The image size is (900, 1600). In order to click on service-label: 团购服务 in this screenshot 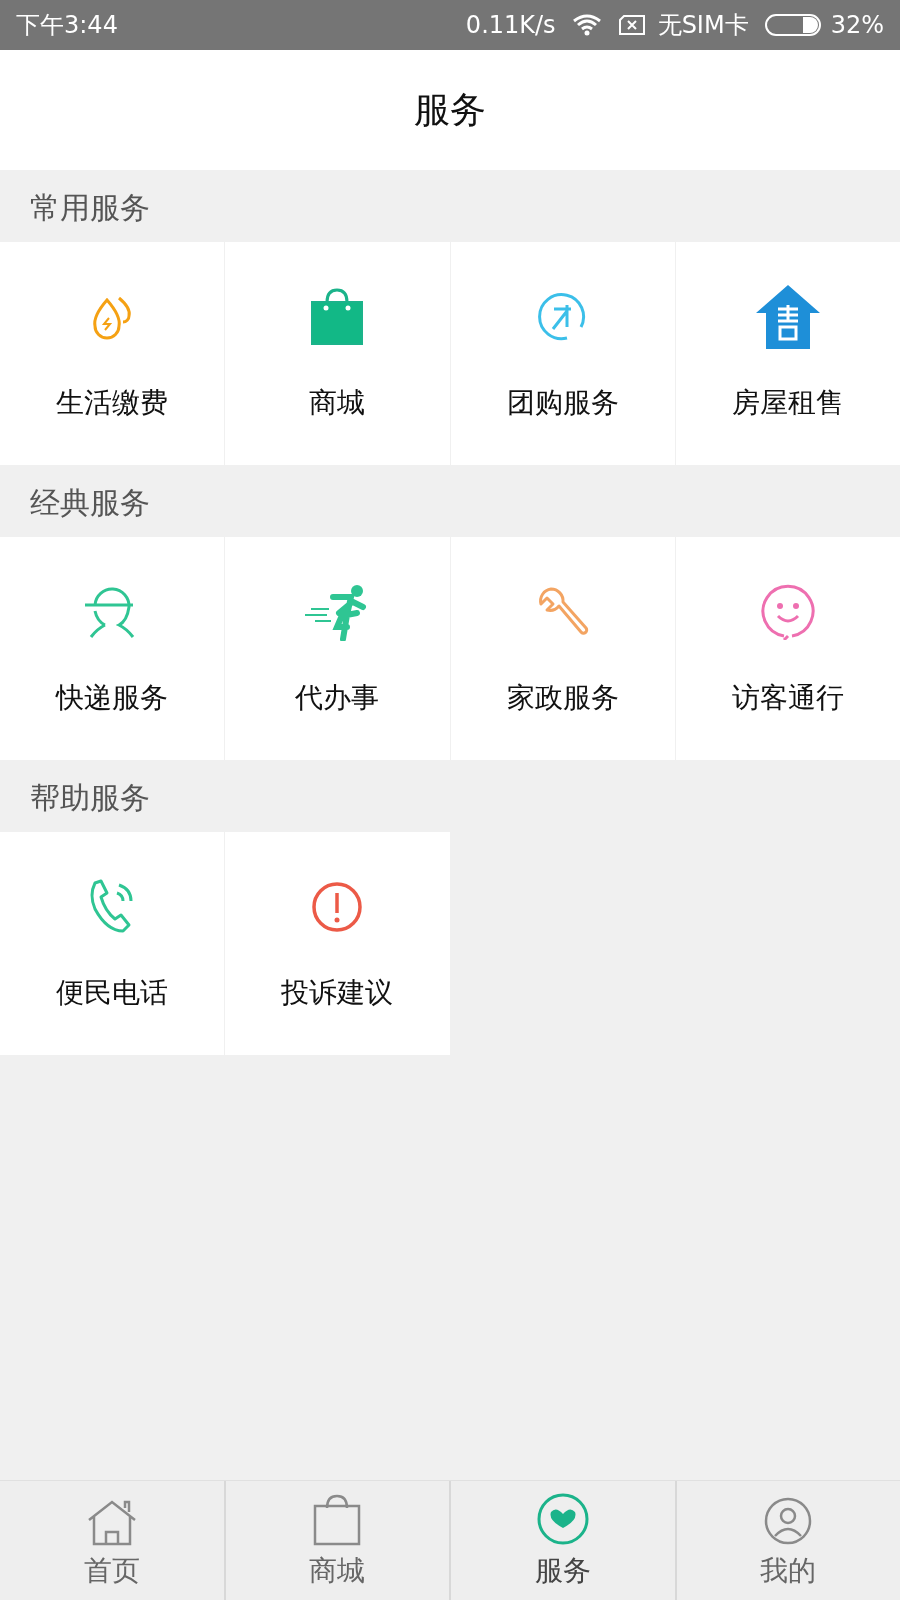, I will do `click(562, 403)`.